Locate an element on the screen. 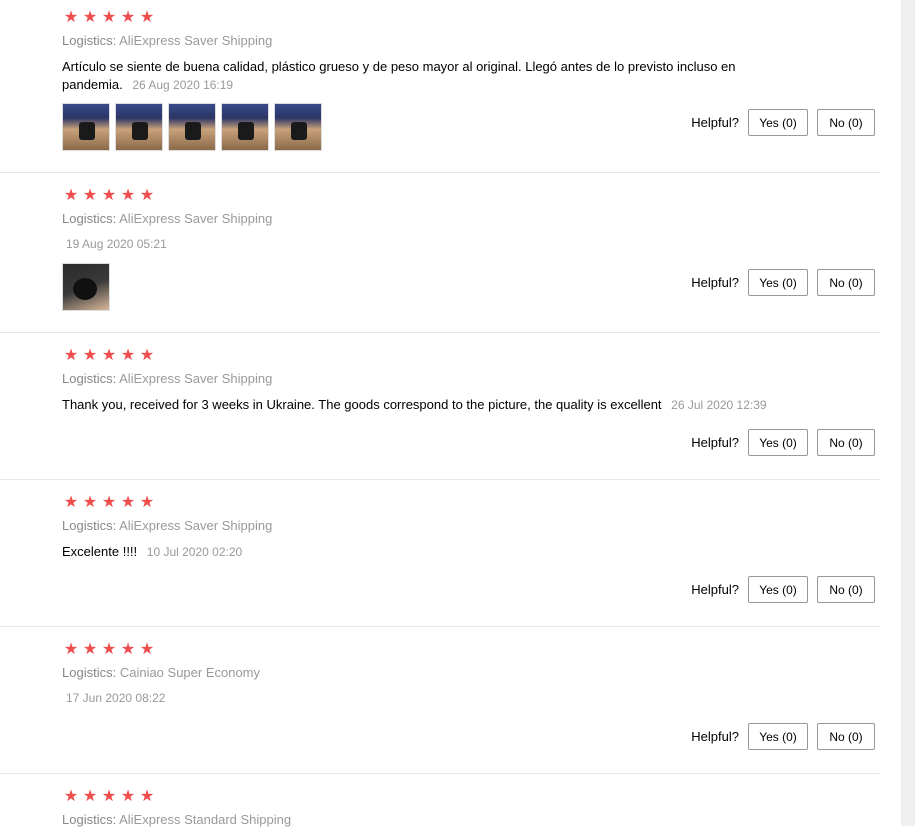  logistics-info: Logistics: AliExpress Standard Shipping is located at coordinates (176, 819).